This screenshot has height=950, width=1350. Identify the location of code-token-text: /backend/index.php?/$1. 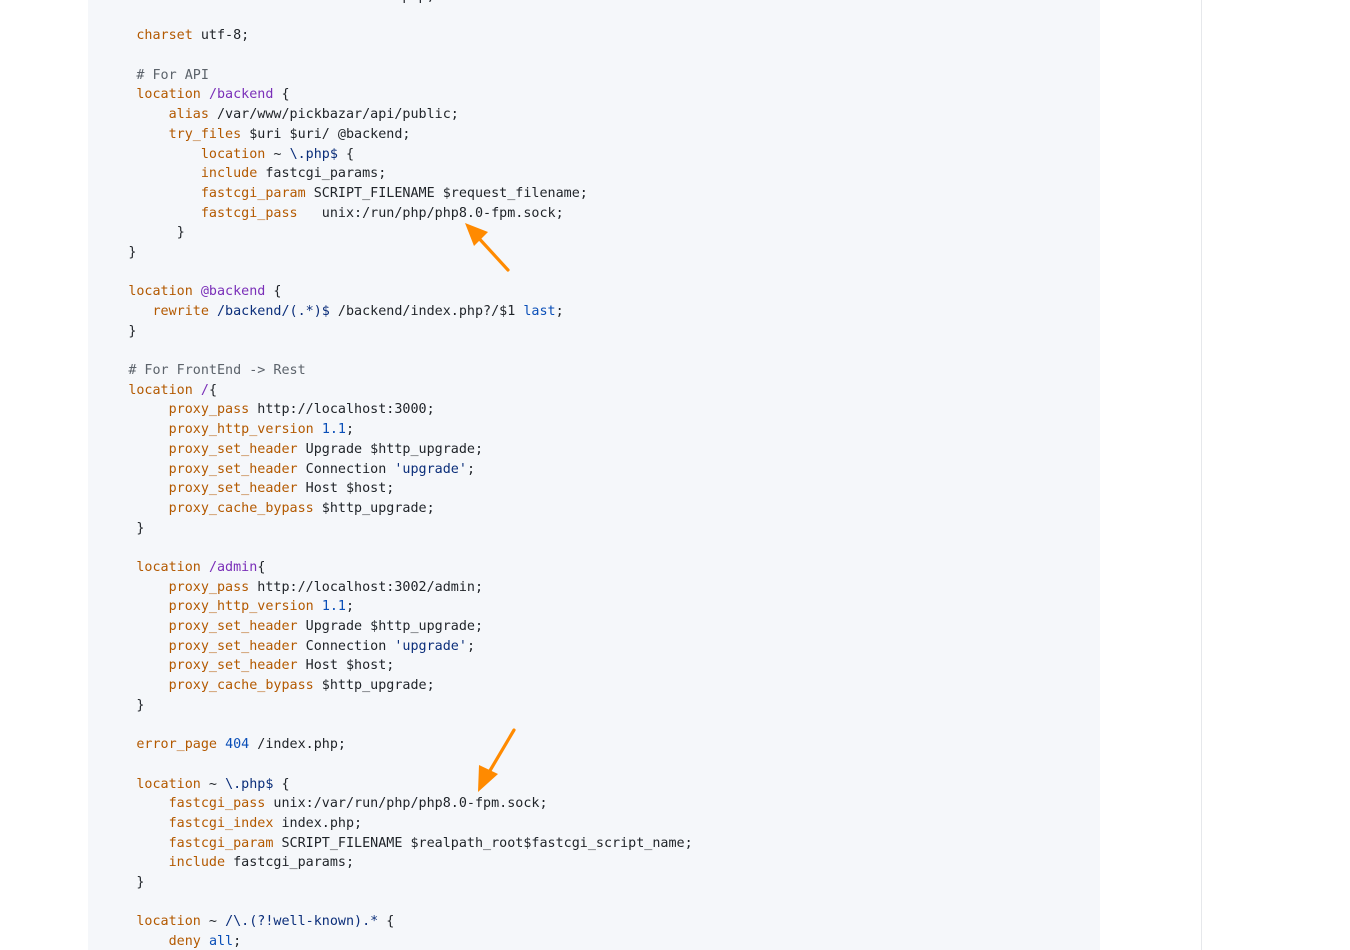
(426, 311).